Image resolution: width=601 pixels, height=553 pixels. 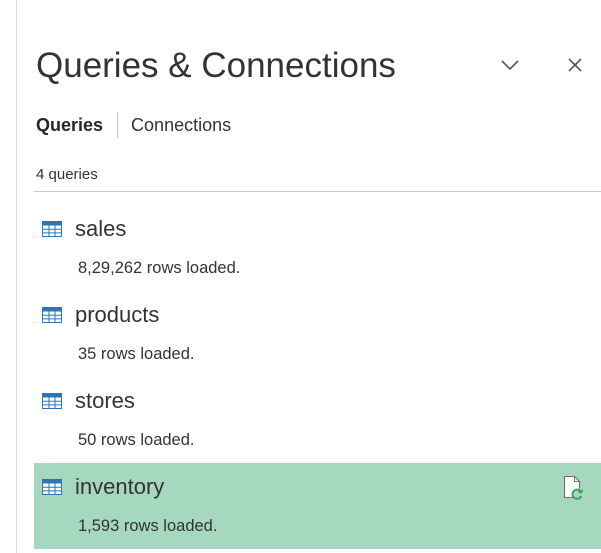 I want to click on close-icon, so click(x=575, y=65).